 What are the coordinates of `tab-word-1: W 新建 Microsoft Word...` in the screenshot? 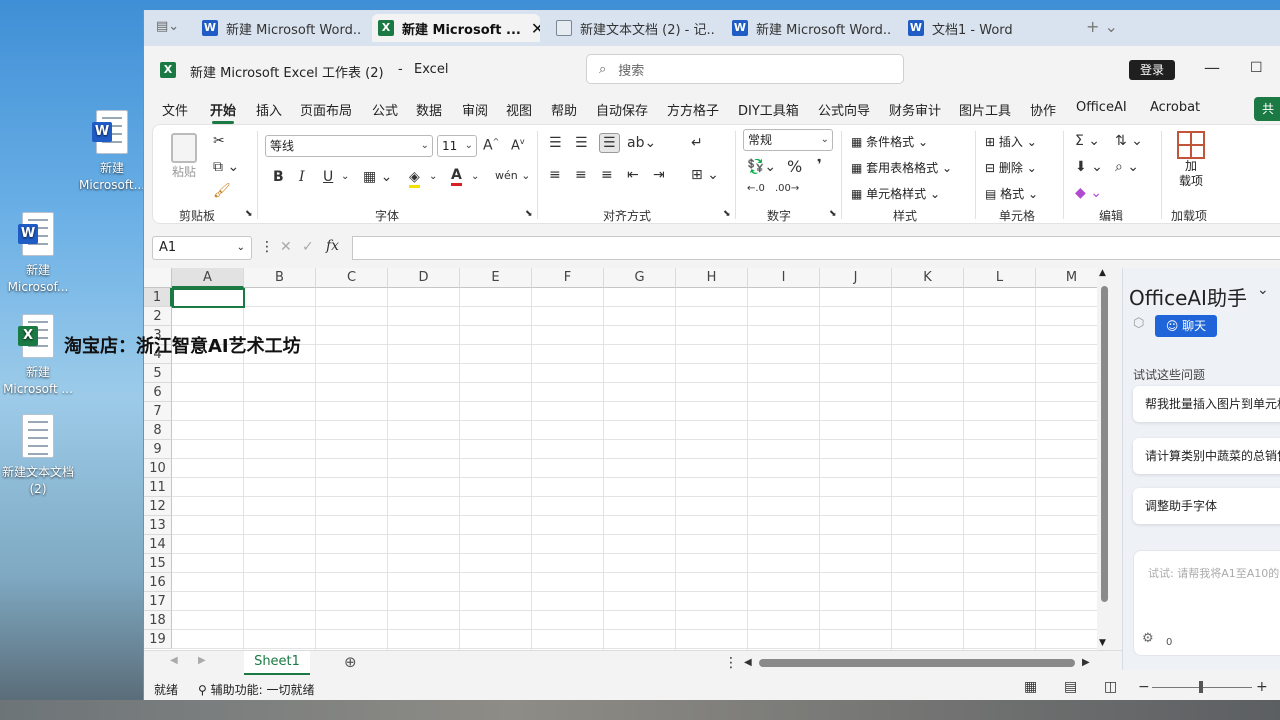 It's located at (280, 28).